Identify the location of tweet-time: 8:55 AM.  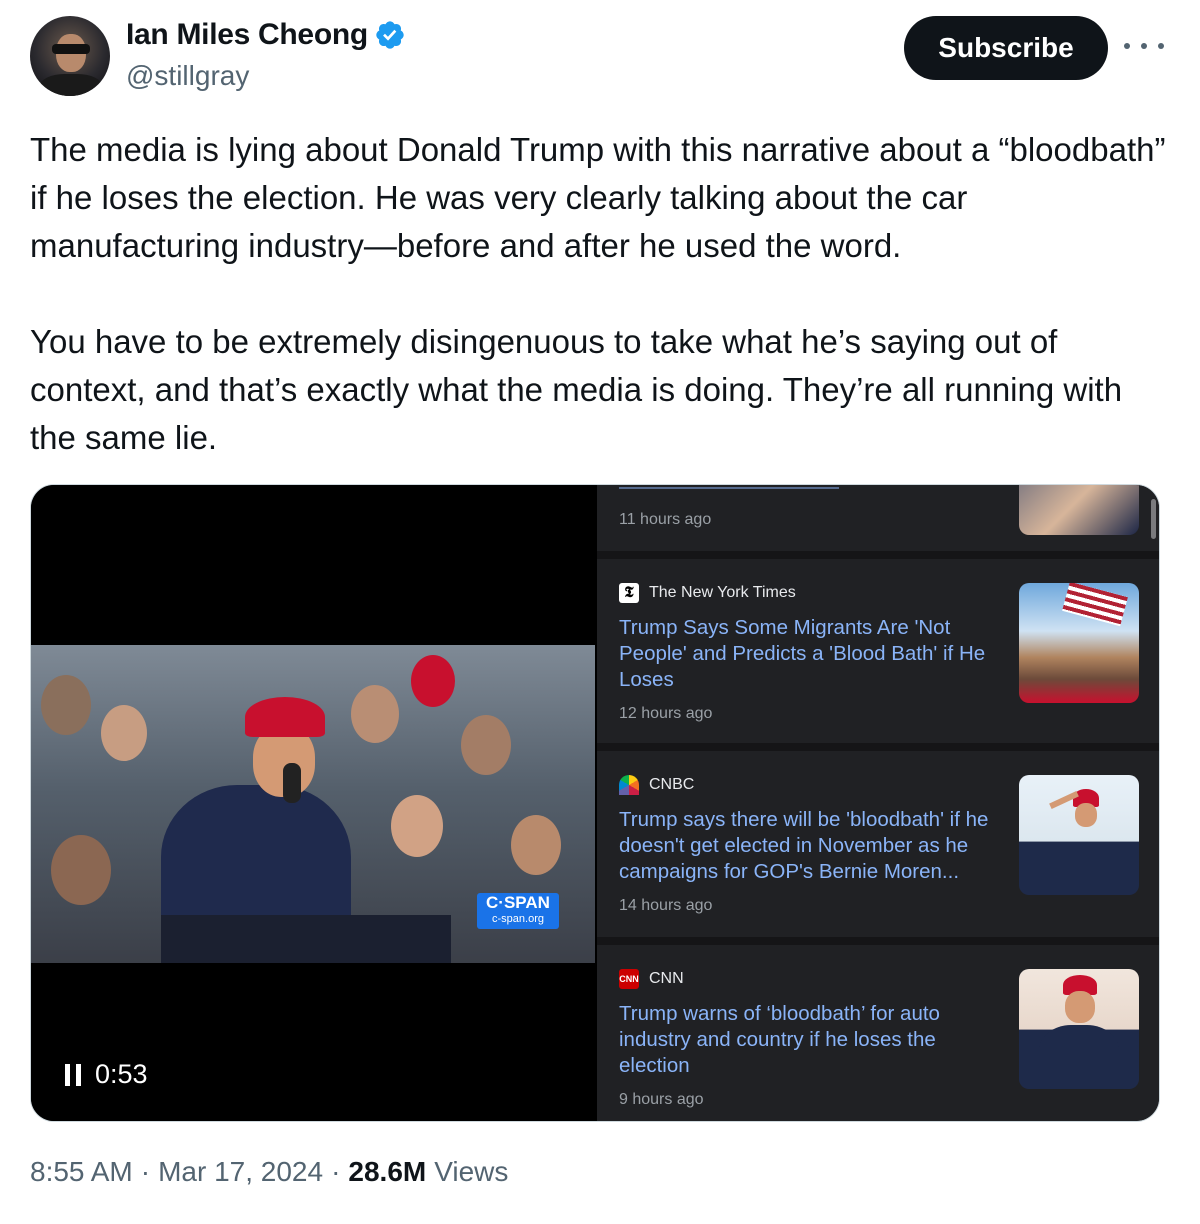
(81, 1172).